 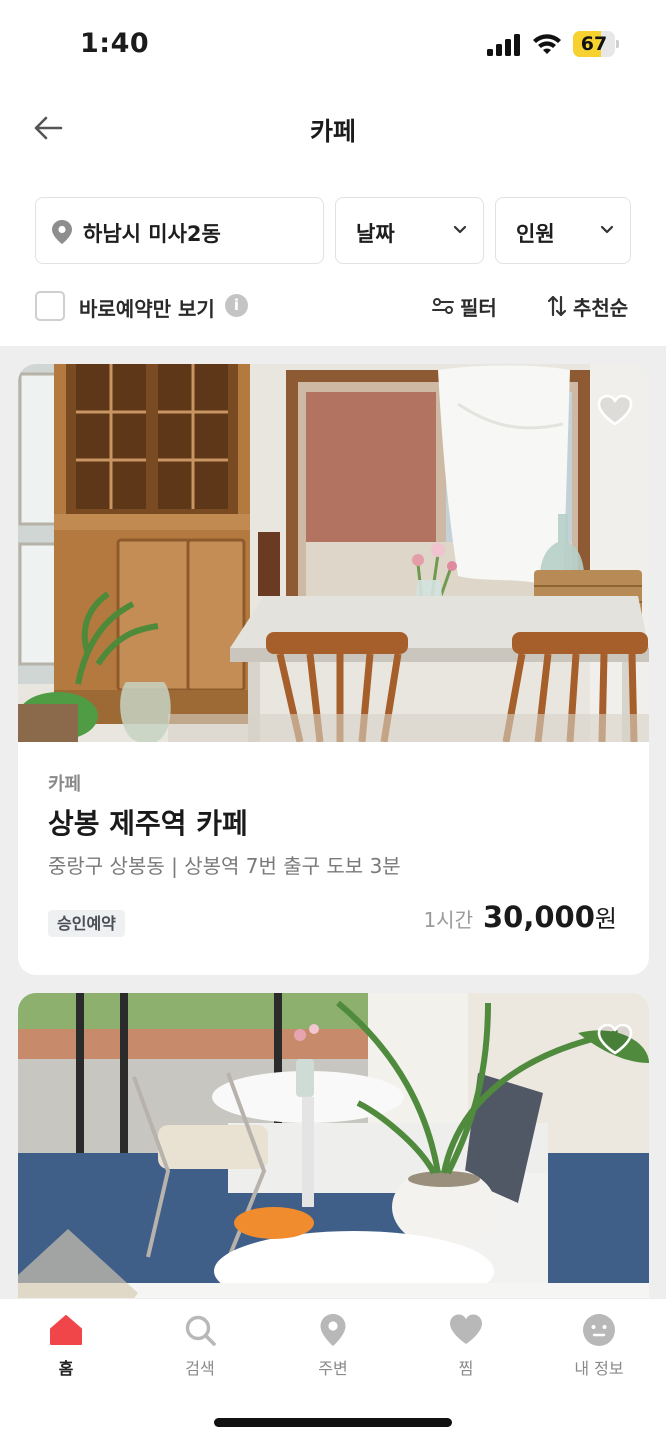 I want to click on price-currency: 원, so click(x=605, y=919).